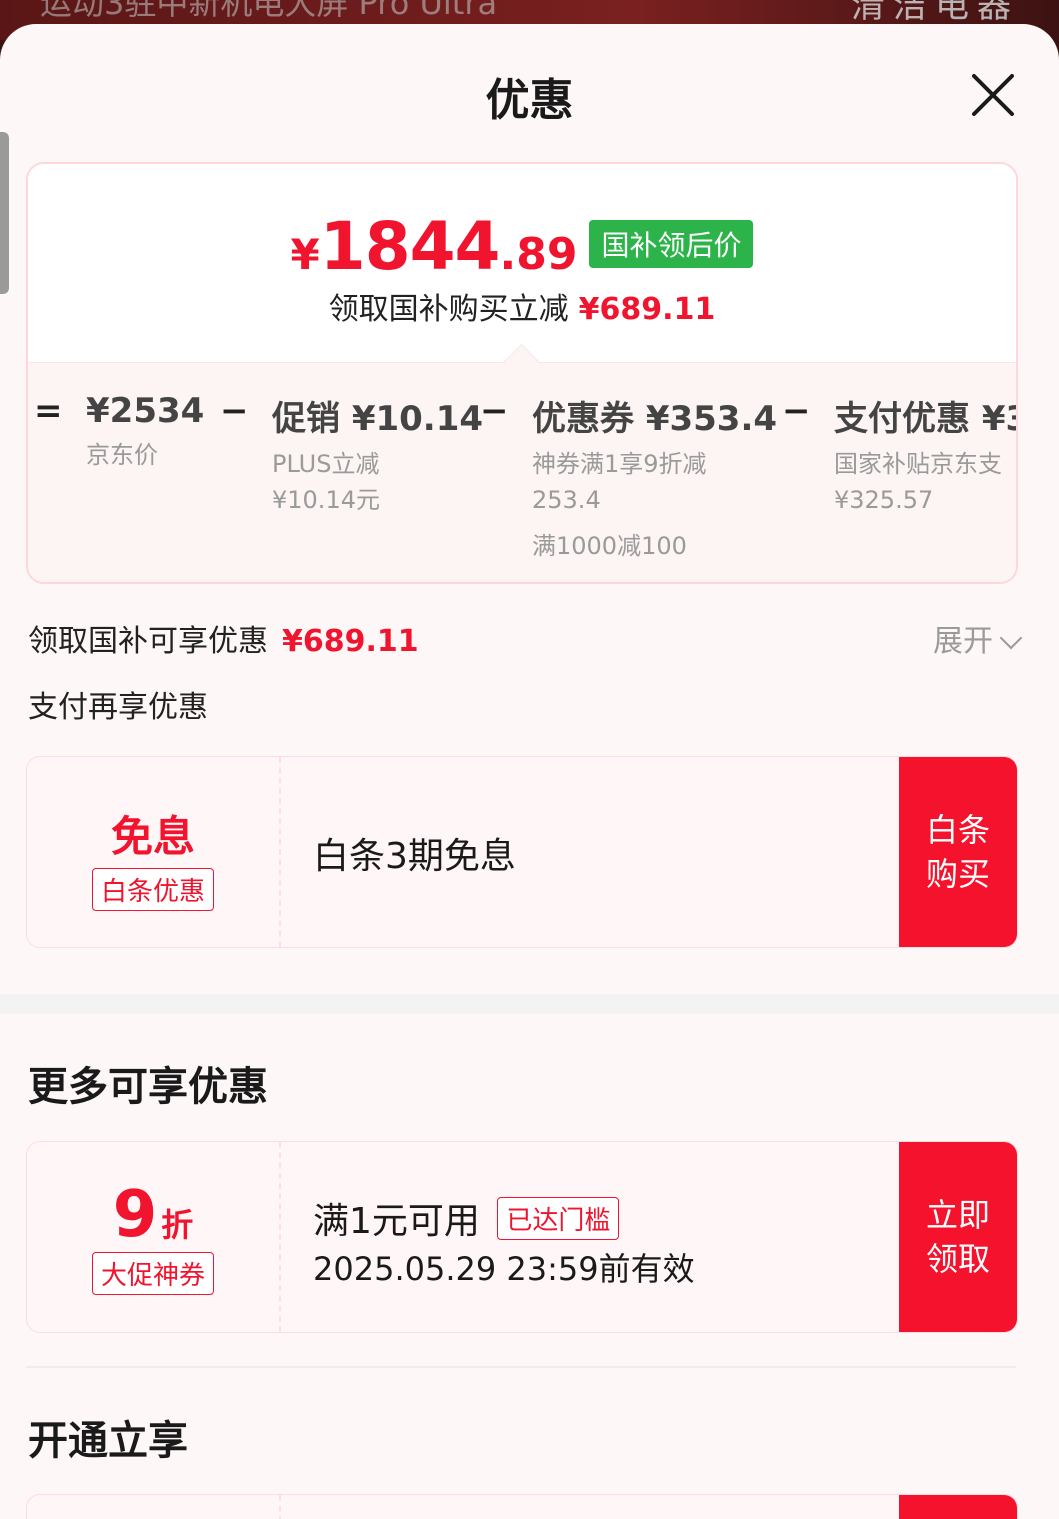  I want to click on price-tag: 国补领后价, so click(671, 244).